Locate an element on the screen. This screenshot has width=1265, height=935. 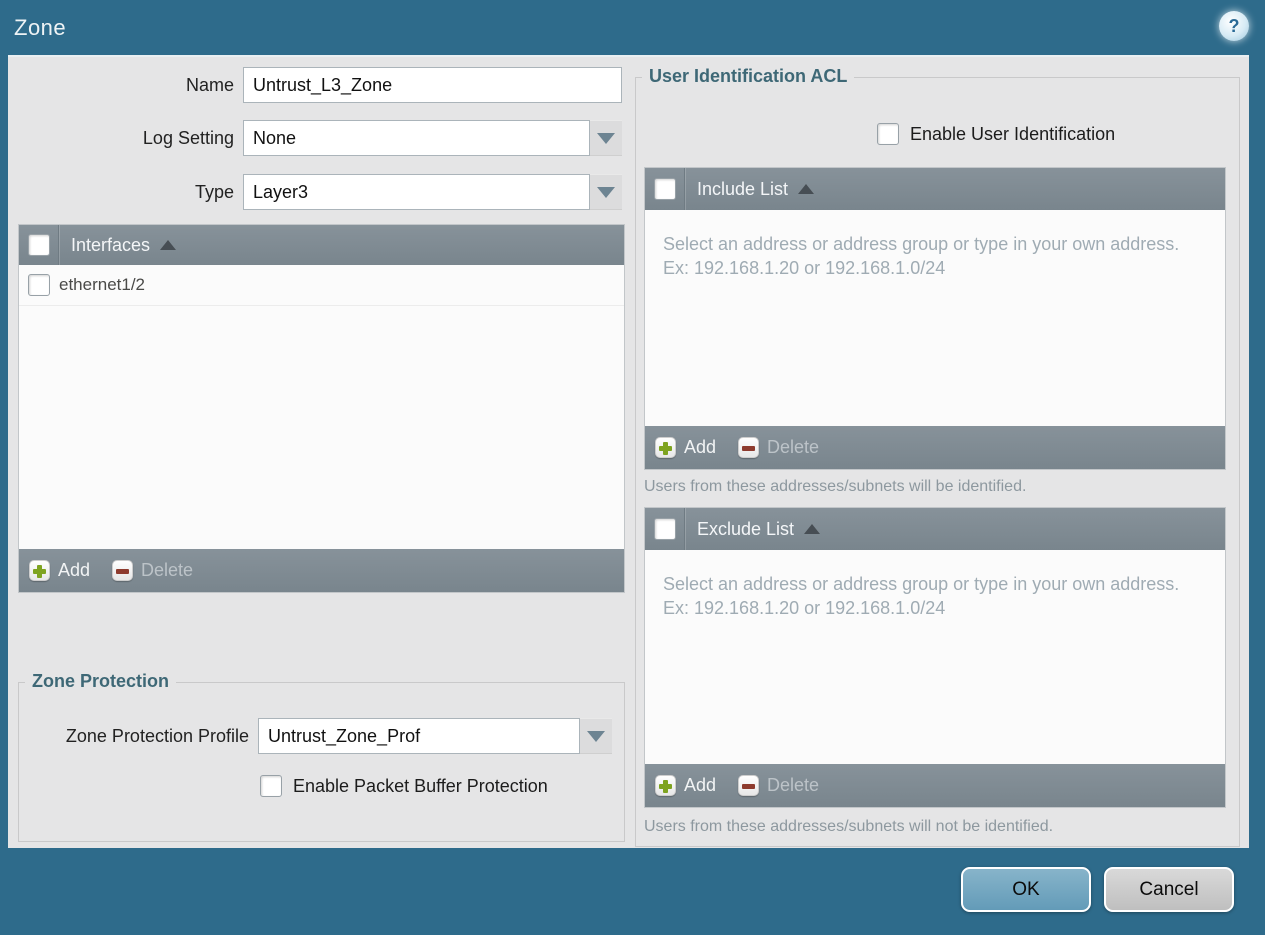
include-add-button: Add is located at coordinates (685, 447).